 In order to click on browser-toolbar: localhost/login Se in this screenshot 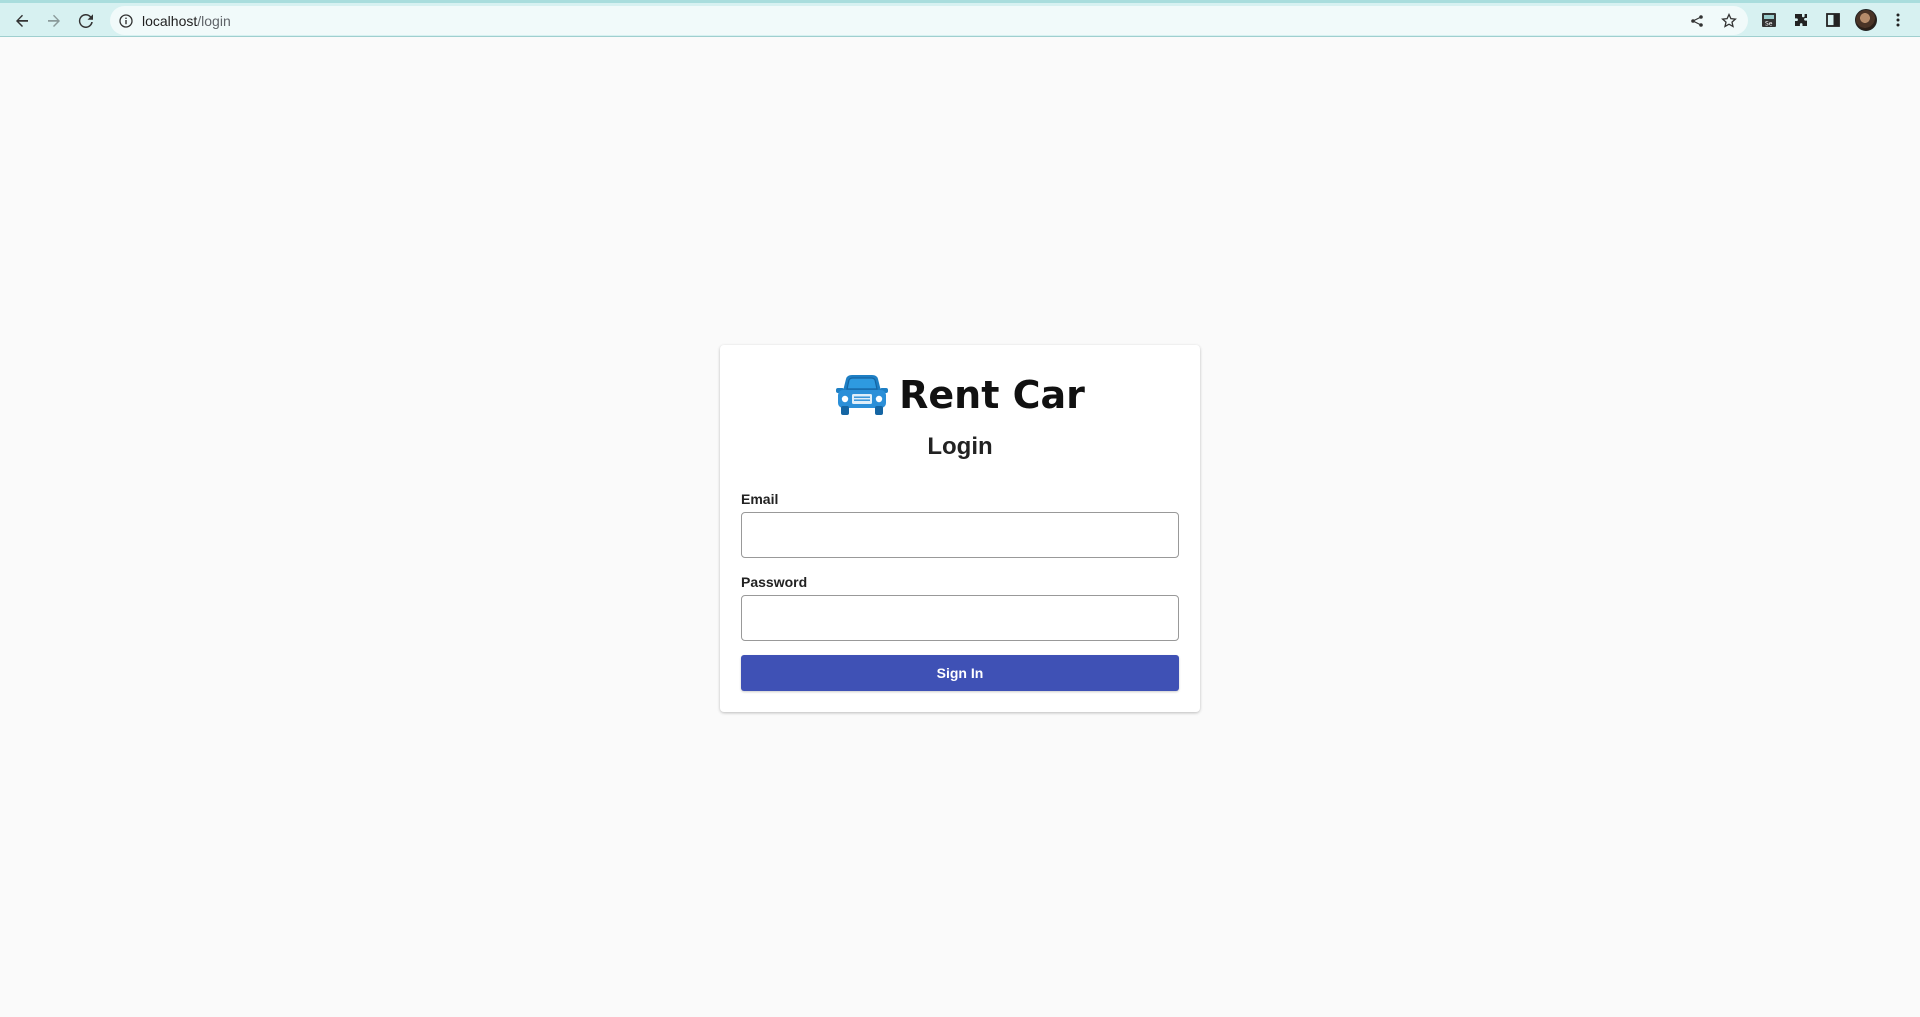, I will do `click(960, 18)`.